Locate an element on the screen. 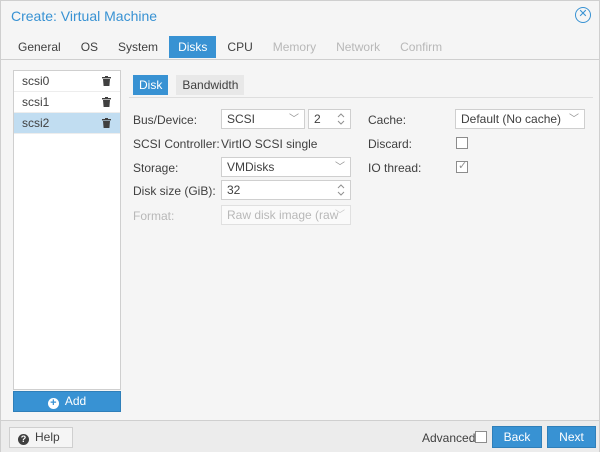  io-thread-label: IO thread: is located at coordinates (395, 168).